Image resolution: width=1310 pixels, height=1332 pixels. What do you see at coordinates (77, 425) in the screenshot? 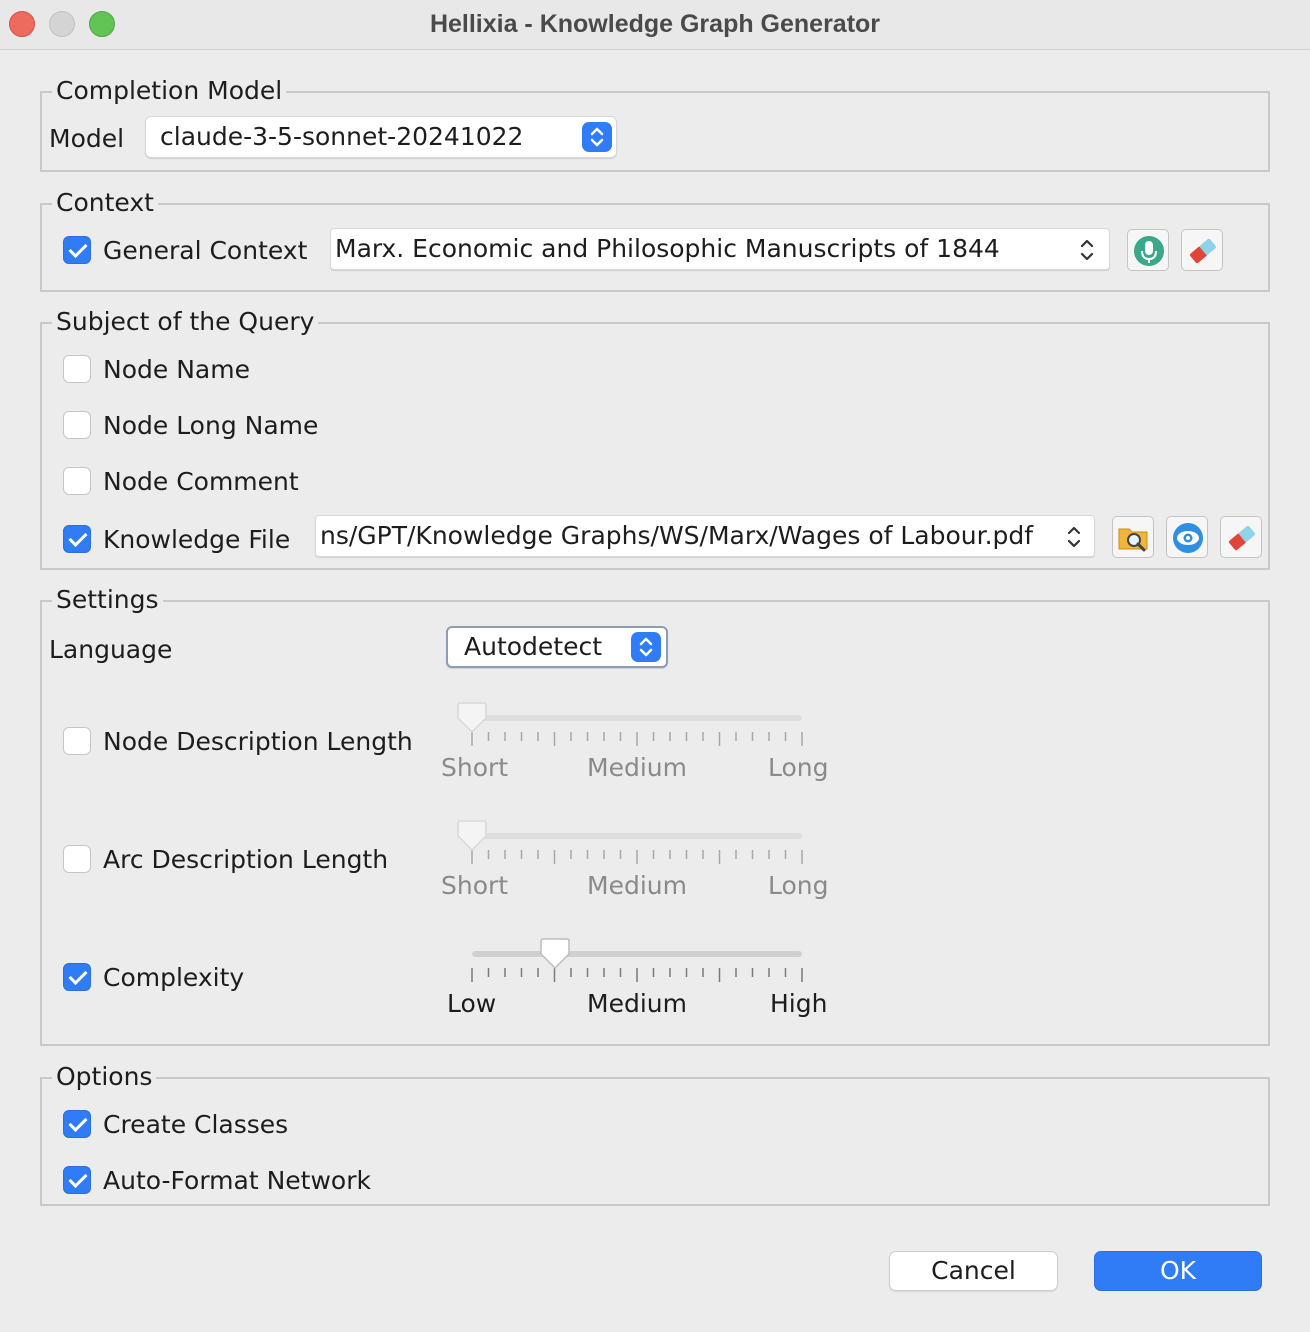
I see `node-long-name-checkbox` at bounding box center [77, 425].